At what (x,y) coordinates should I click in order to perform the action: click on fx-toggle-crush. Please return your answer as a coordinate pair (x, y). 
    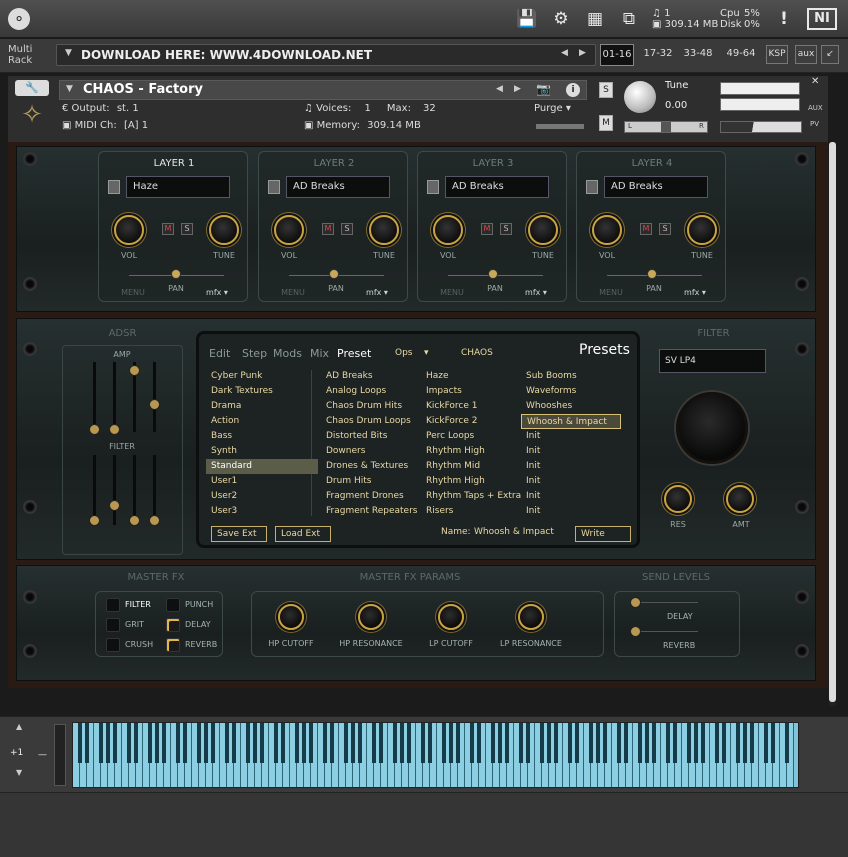
    Looking at the image, I should click on (113, 645).